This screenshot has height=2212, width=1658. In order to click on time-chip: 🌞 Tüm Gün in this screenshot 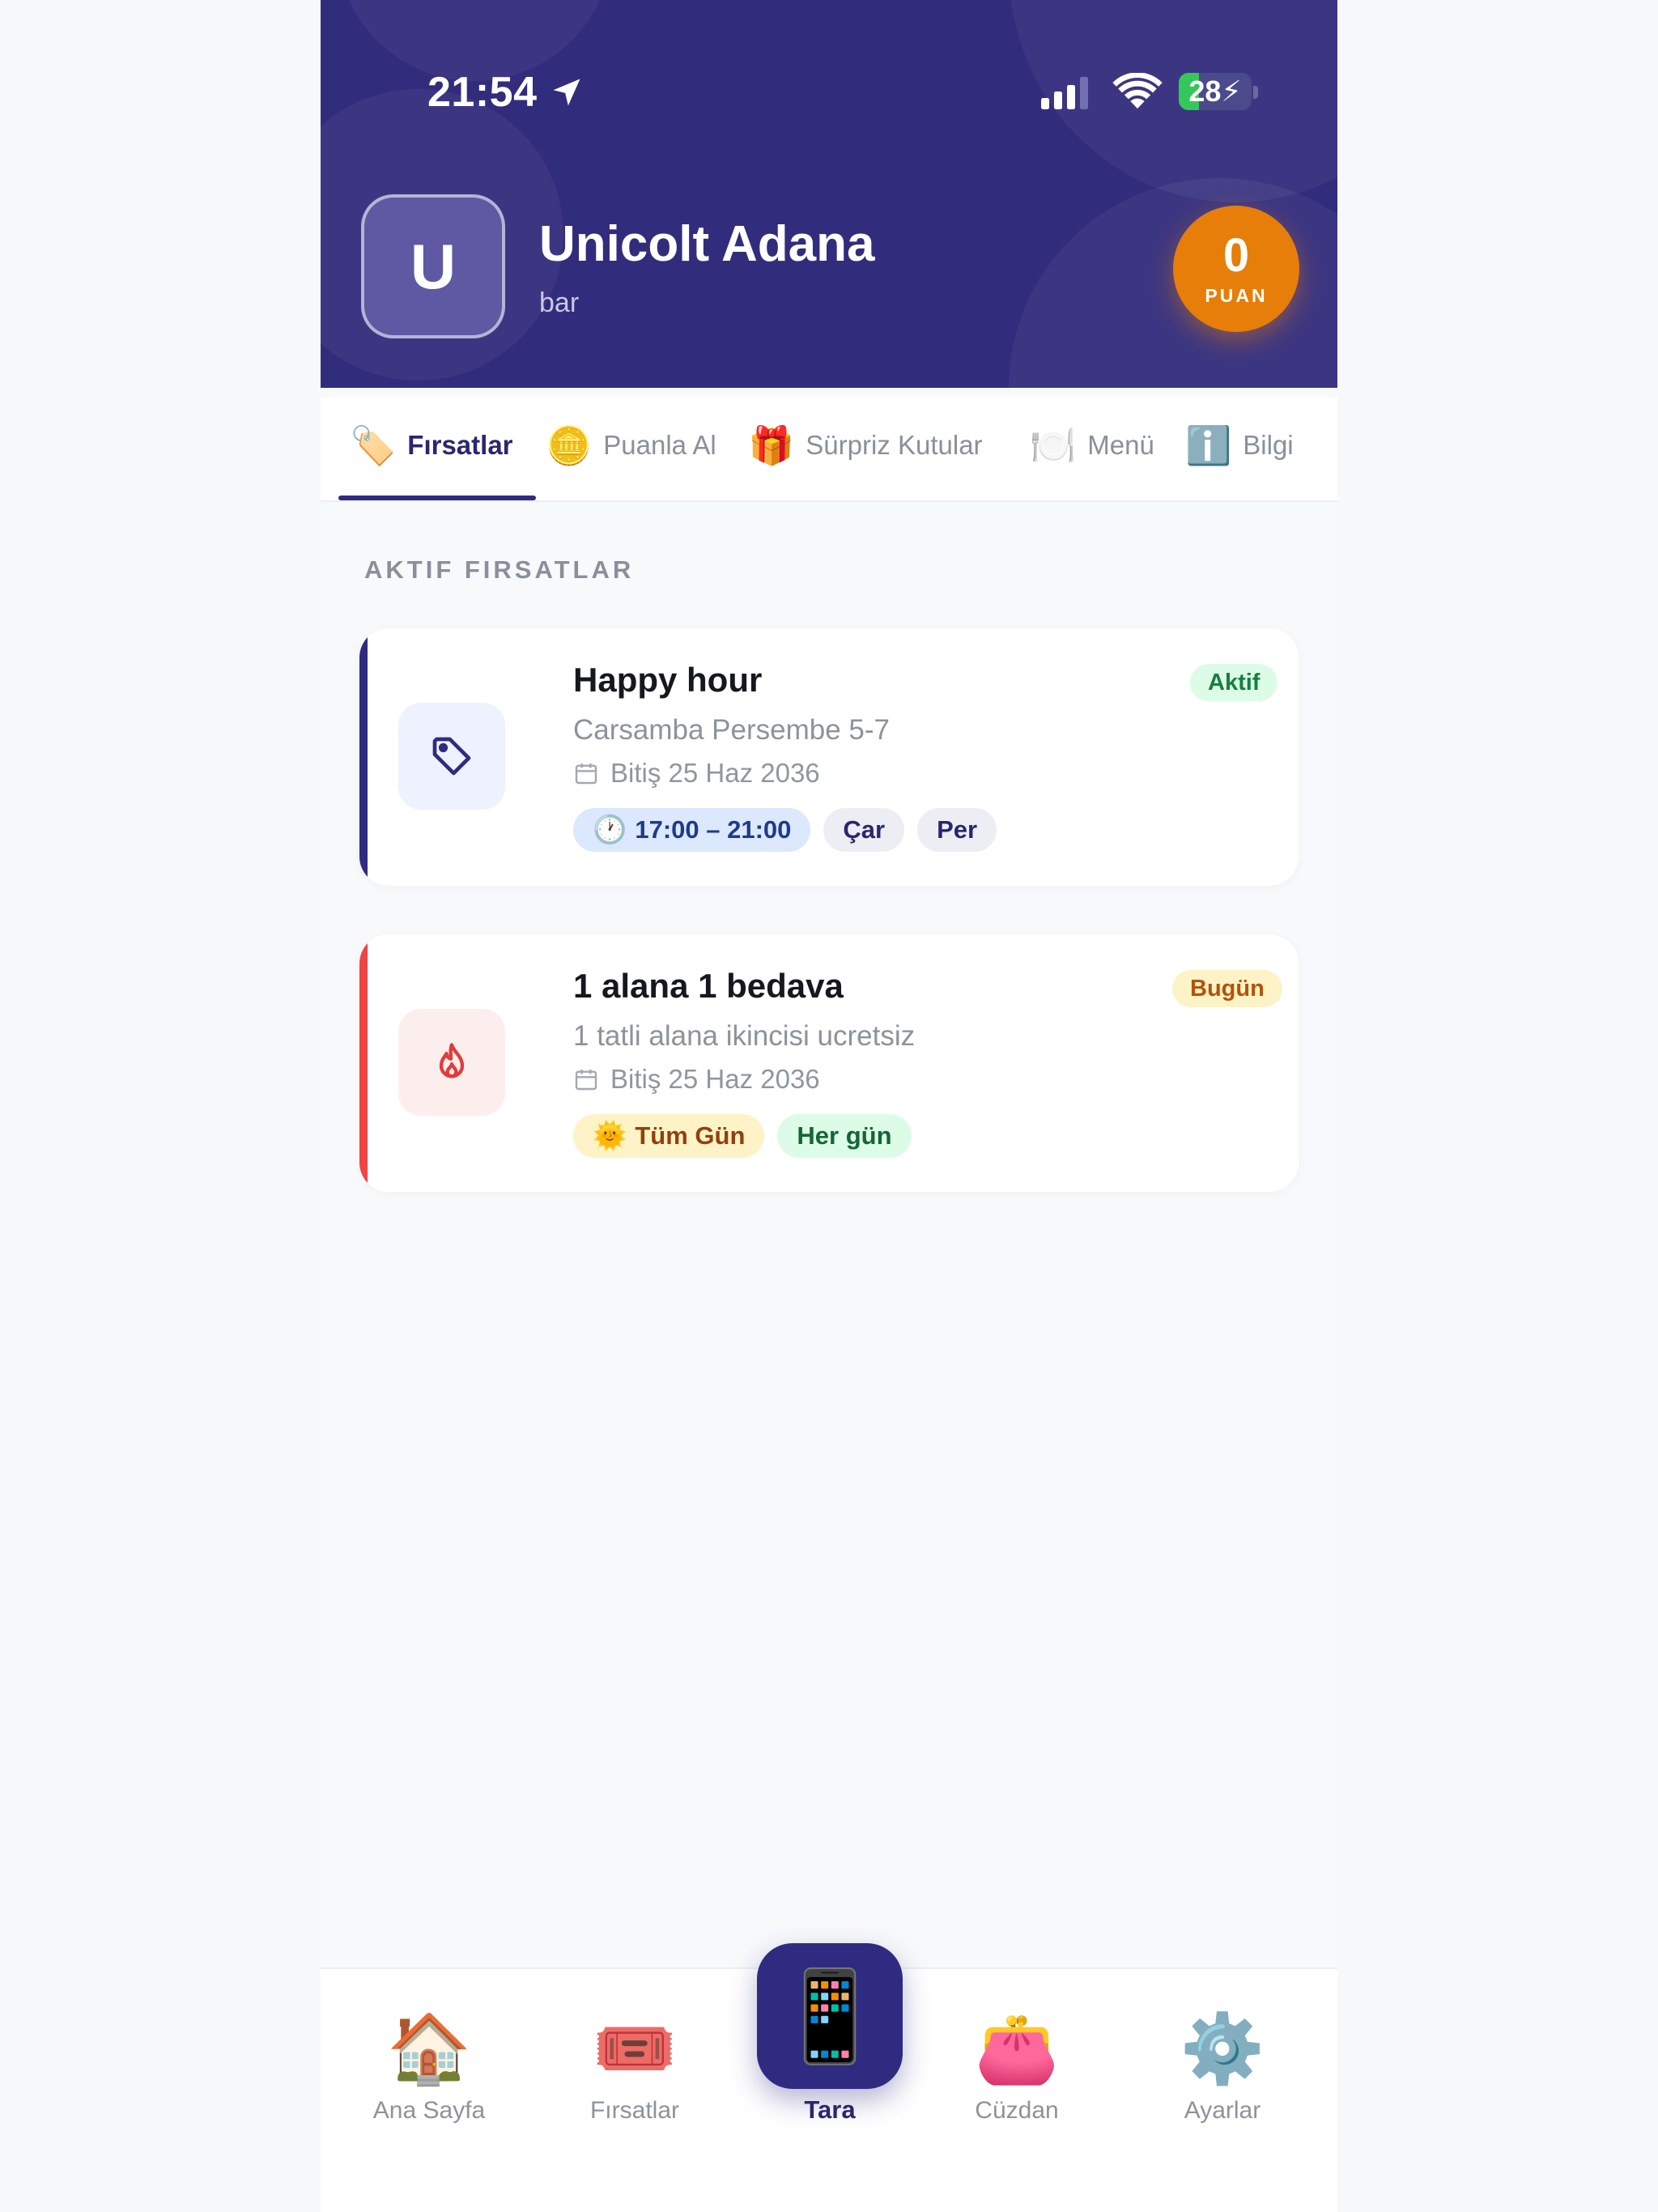, I will do `click(669, 1136)`.